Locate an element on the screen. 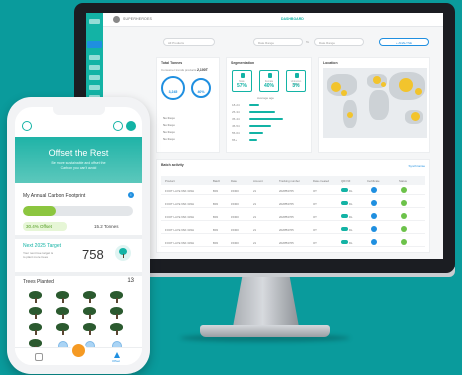  world-map is located at coordinates (375, 103).